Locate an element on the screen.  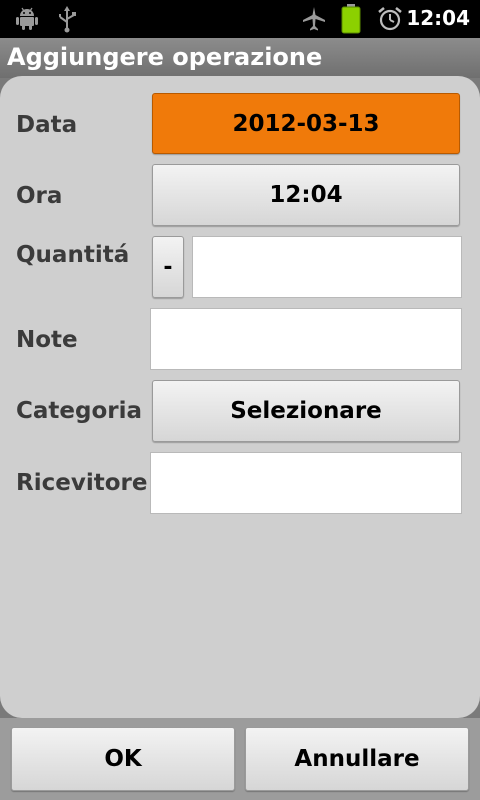
note-label: Note is located at coordinates (47, 340).